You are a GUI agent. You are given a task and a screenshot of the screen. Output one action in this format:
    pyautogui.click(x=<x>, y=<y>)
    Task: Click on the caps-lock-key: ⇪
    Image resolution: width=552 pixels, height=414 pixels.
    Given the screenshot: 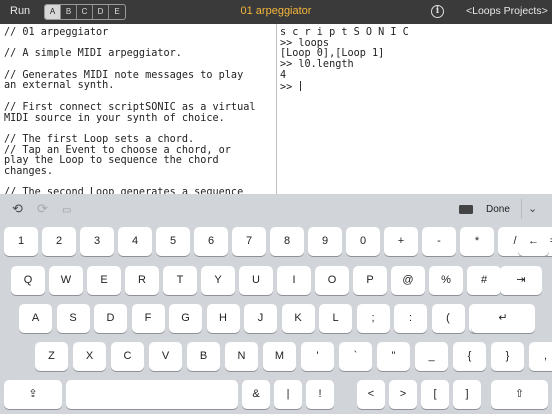 What is the action you would take?
    pyautogui.click(x=33, y=394)
    